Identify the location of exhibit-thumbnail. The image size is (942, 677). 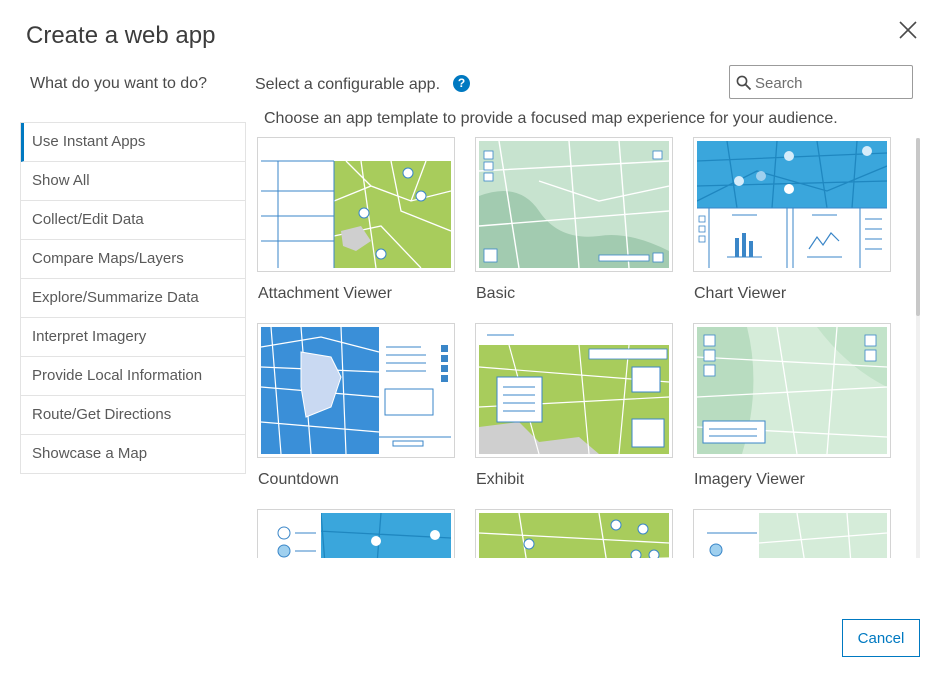
(574, 390).